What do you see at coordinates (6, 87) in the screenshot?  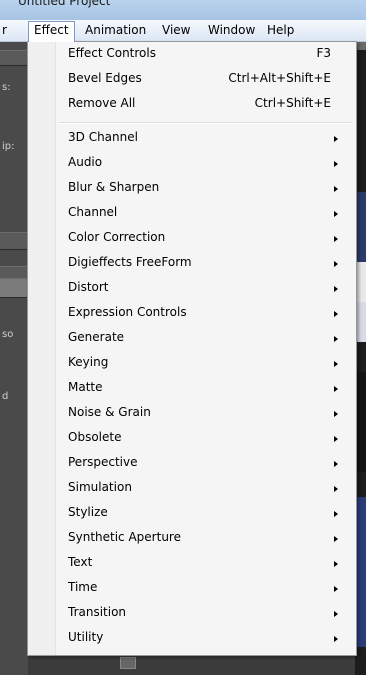 I see `panel-label: s:` at bounding box center [6, 87].